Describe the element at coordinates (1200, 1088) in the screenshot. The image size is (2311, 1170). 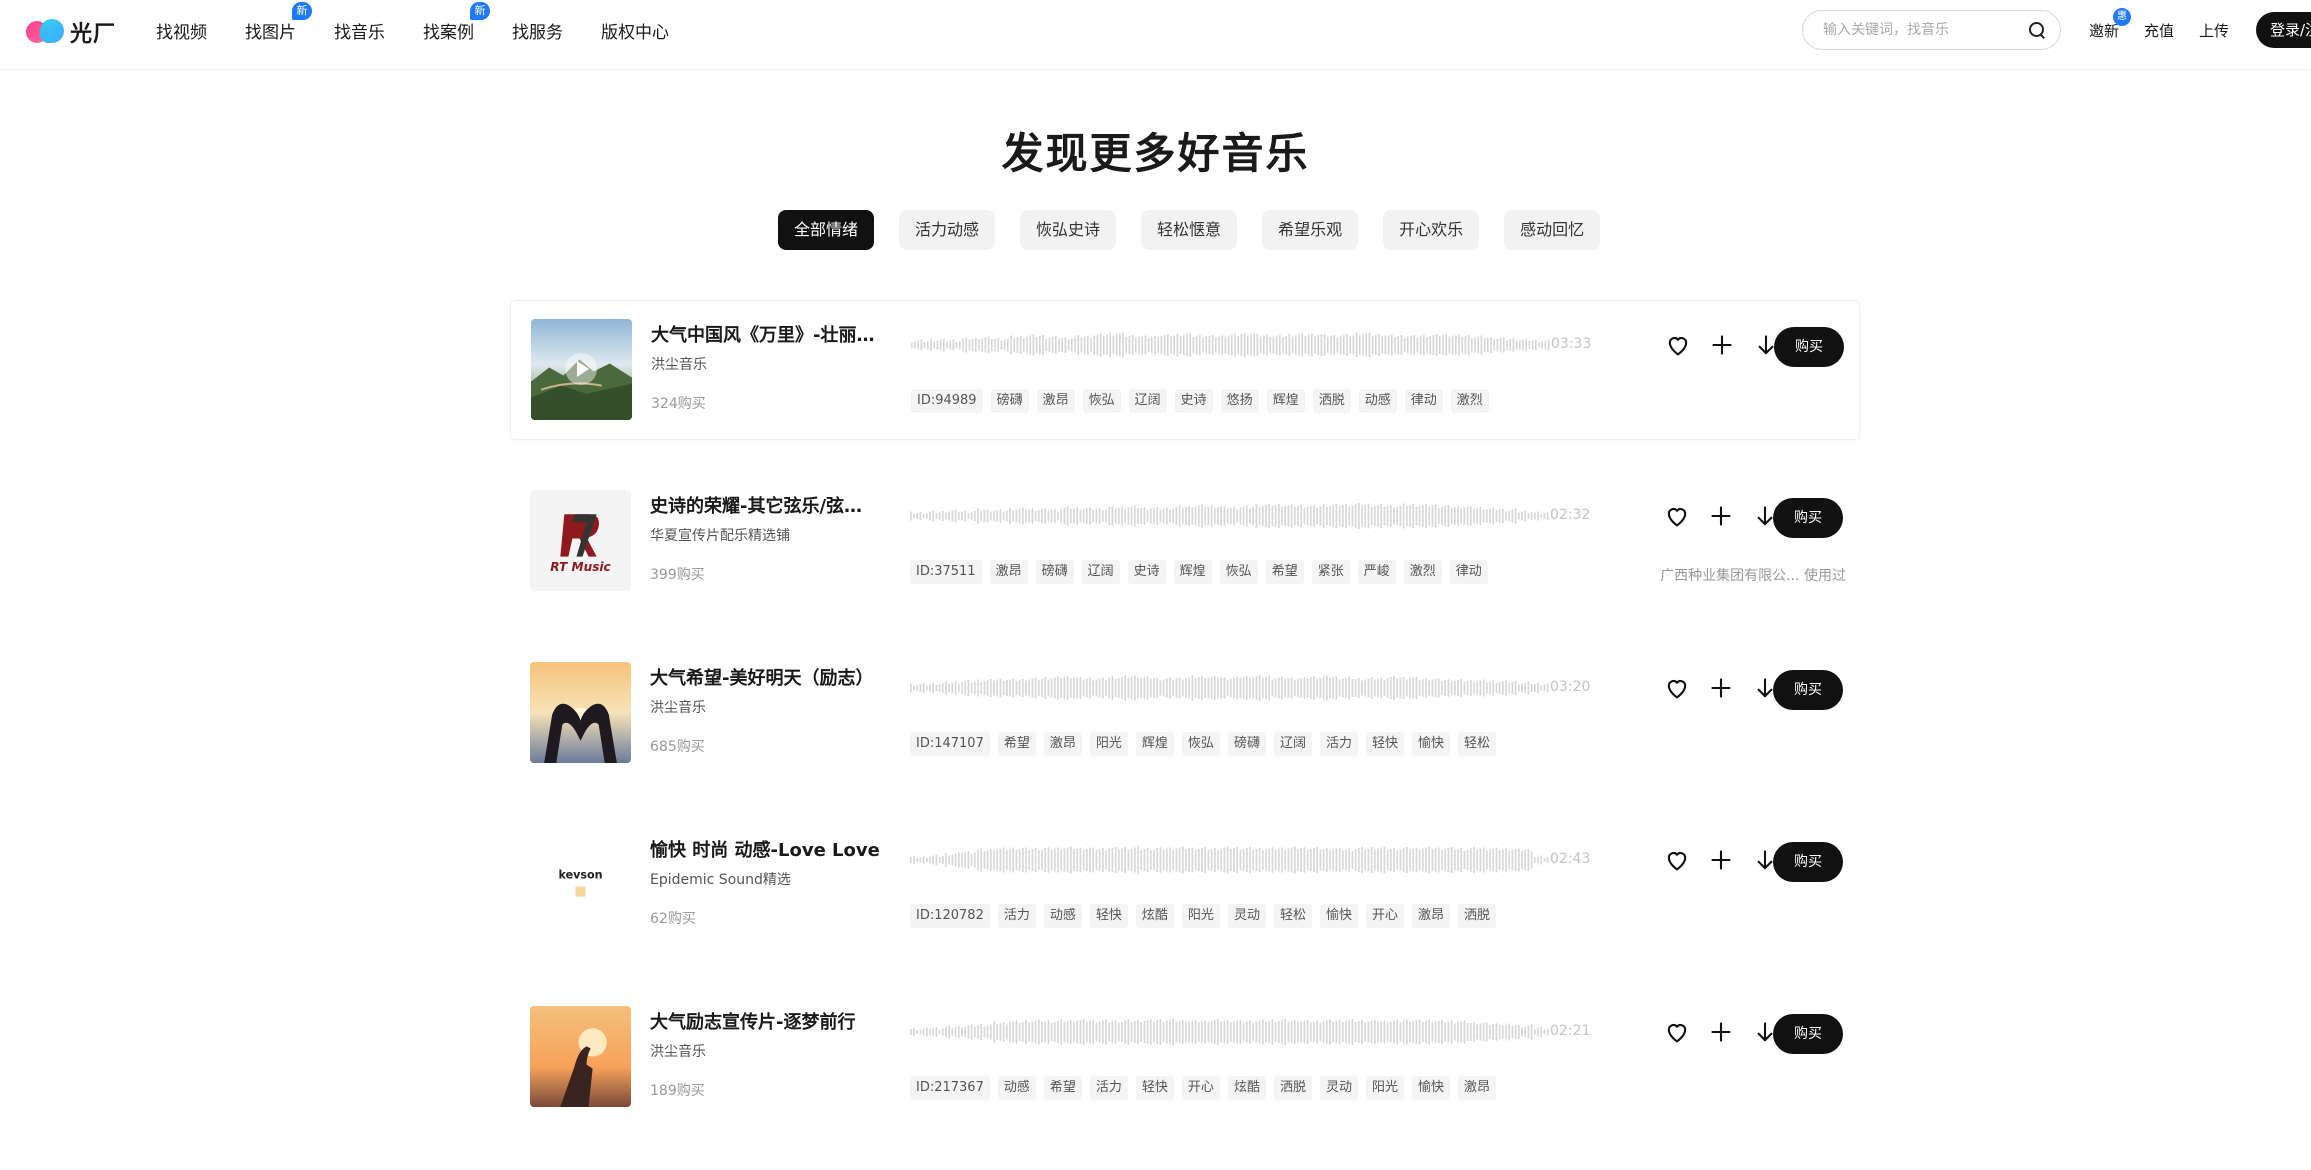
I see `tag: 开心` at that location.